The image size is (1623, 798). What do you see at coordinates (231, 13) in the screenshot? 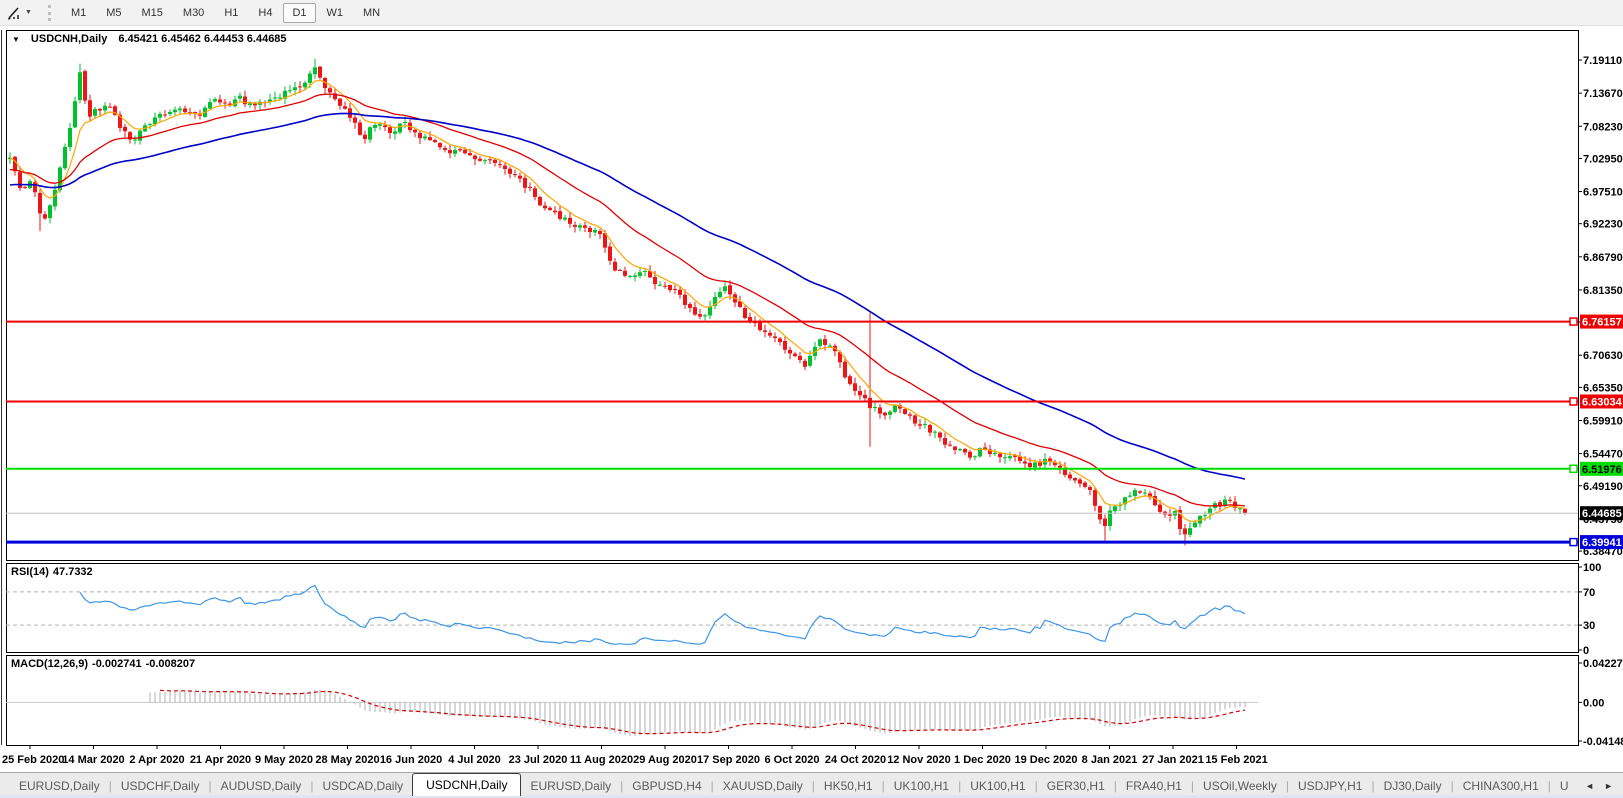
I see `timeframe-button-h1: H1` at bounding box center [231, 13].